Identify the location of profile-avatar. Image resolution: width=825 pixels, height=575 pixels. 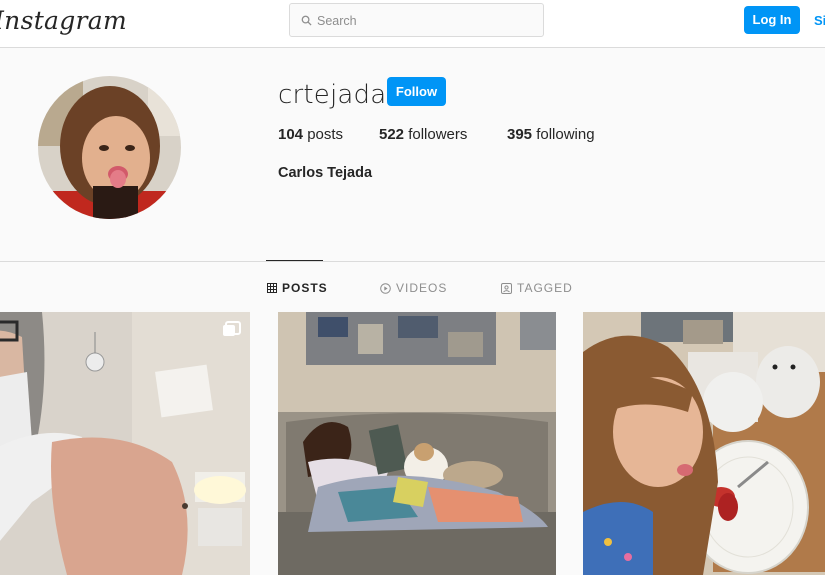
(109, 147).